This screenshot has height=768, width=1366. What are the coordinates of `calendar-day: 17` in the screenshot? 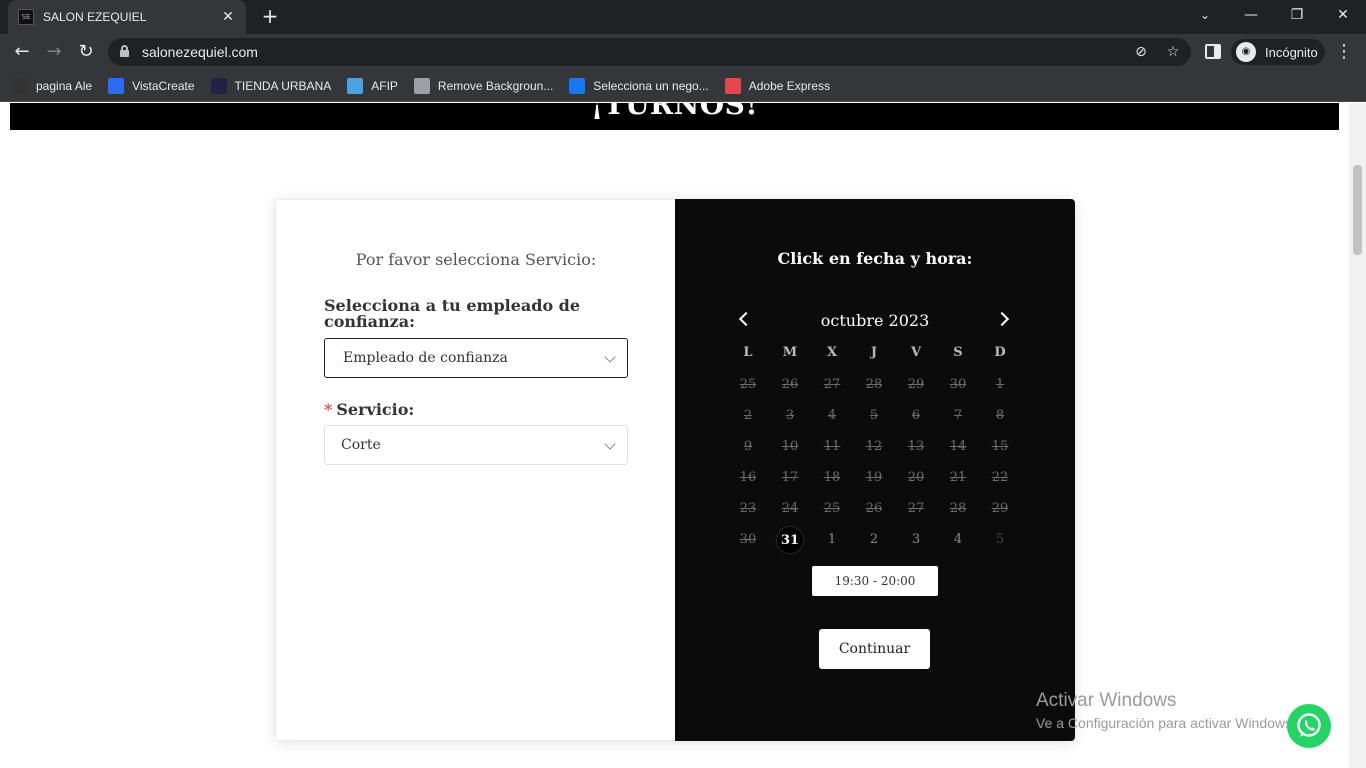 It's located at (790, 477).